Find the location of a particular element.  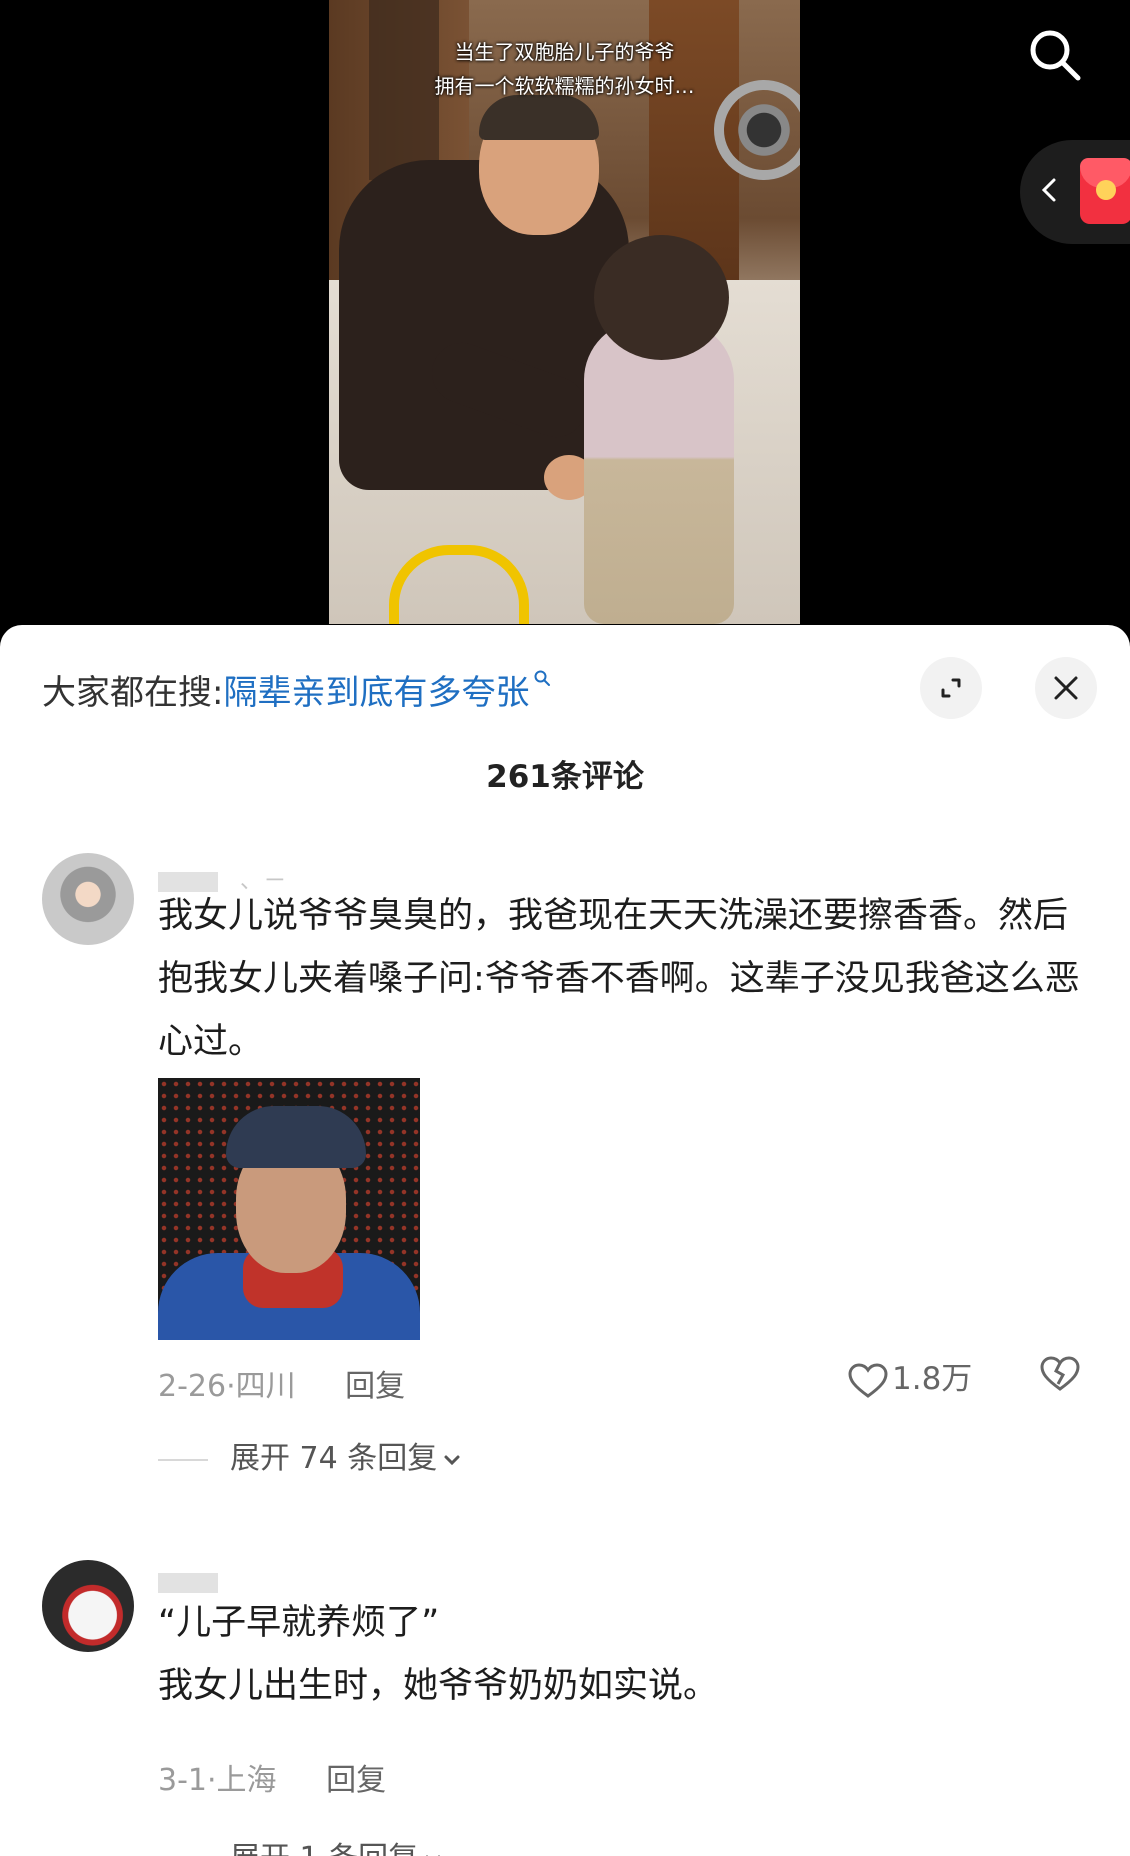

comment-text-line: 我女儿出生时，她爷爷奶奶如实说。 is located at coordinates (438, 1686).